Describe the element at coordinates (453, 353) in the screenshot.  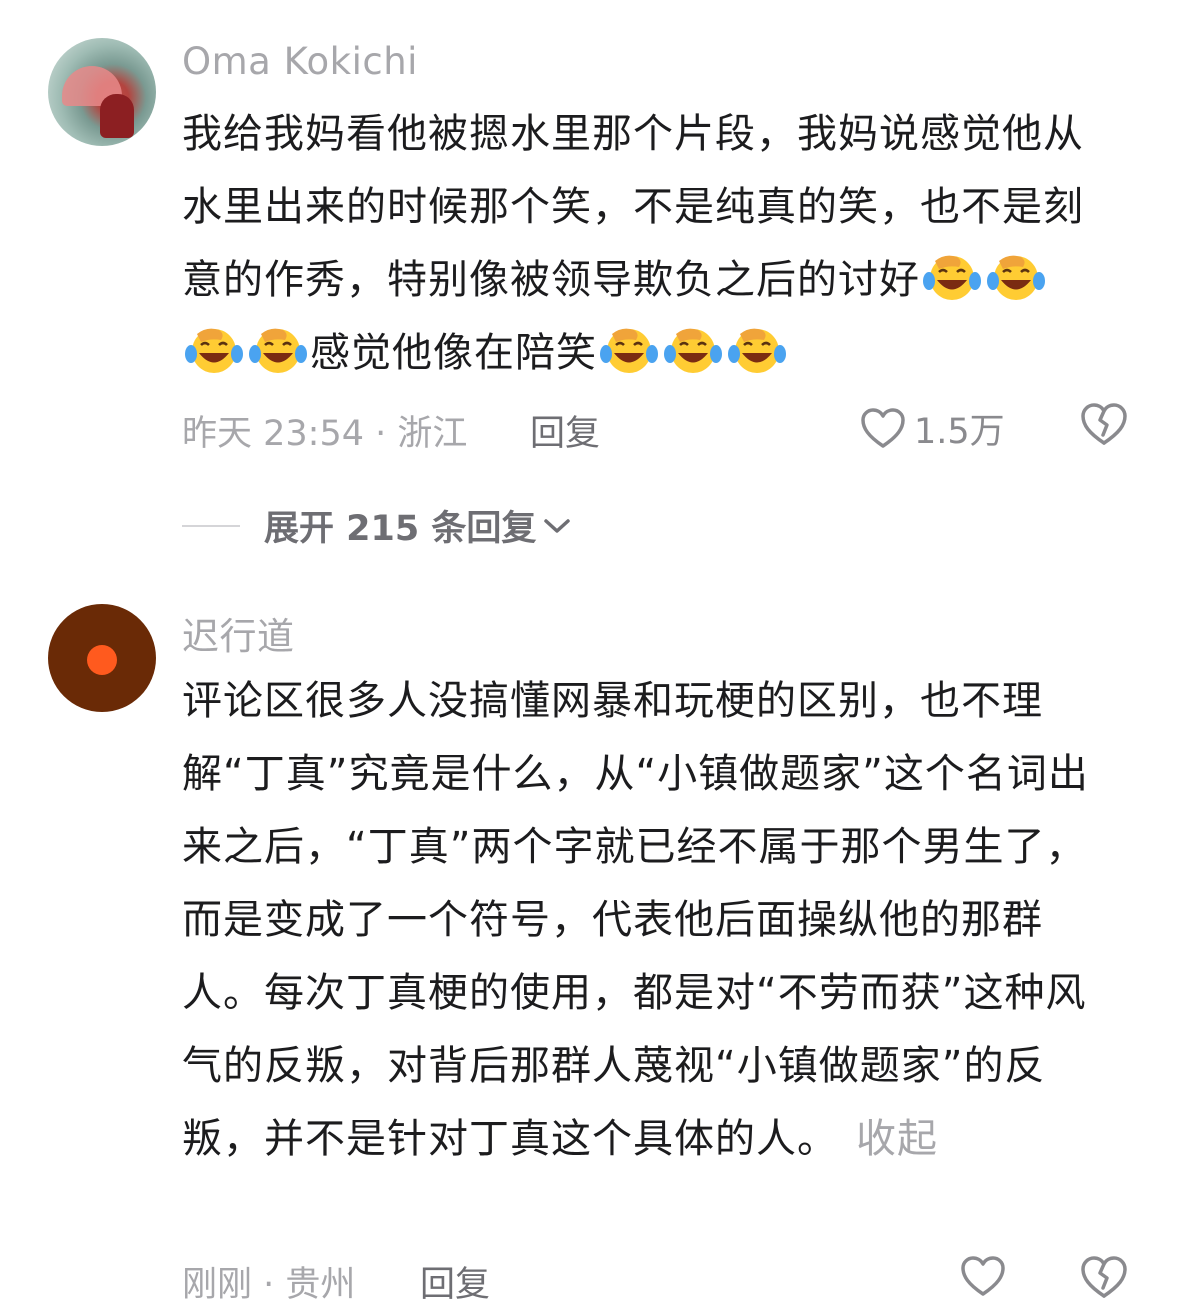
I see `comment-text-part: 感觉他像在陪笑` at that location.